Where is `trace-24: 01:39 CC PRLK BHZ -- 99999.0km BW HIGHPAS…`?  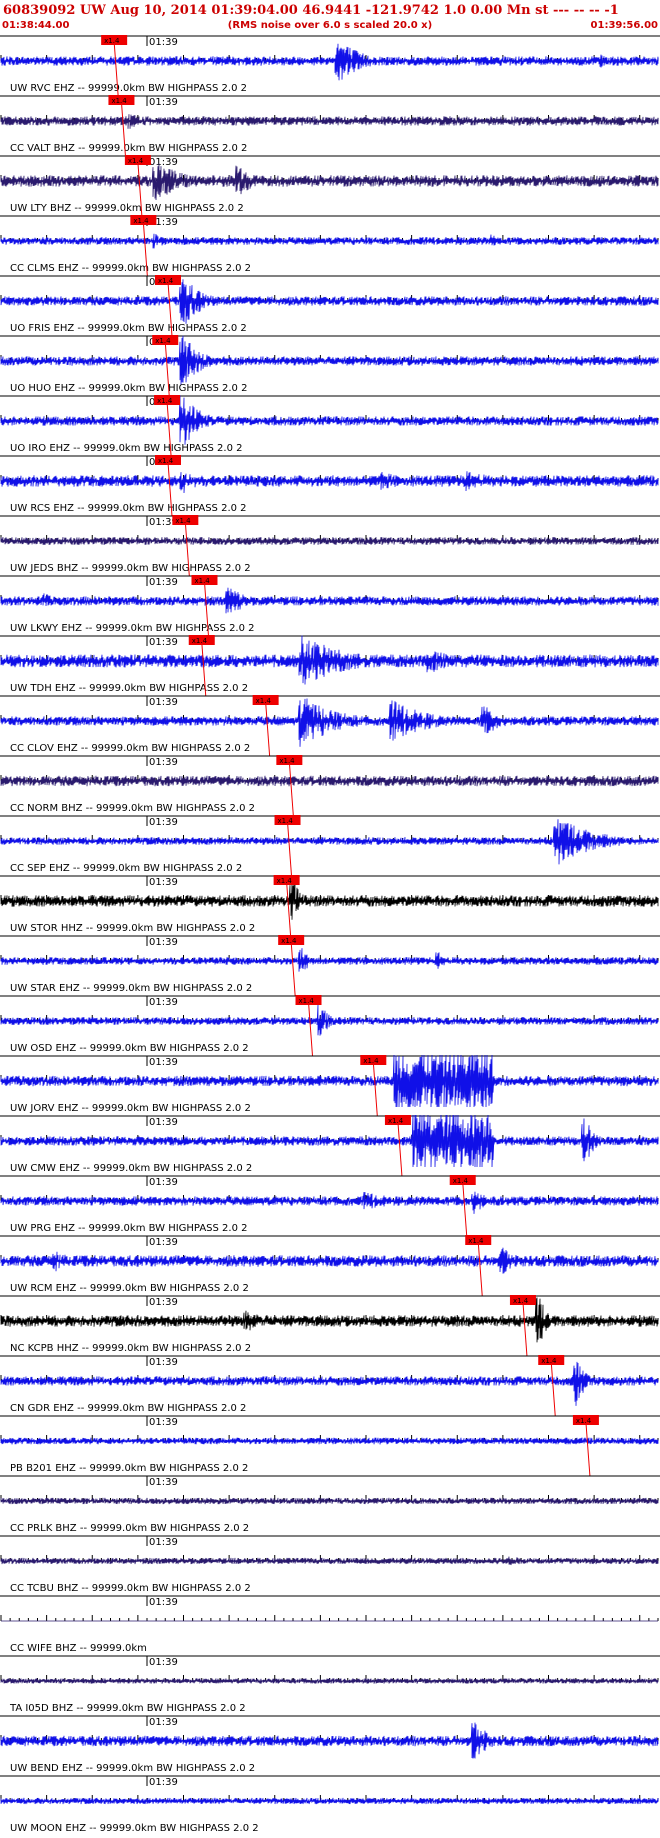
trace-24: 01:39 CC PRLK BHZ -- 99999.0km BW HIGHPAS… is located at coordinates (330, 1504).